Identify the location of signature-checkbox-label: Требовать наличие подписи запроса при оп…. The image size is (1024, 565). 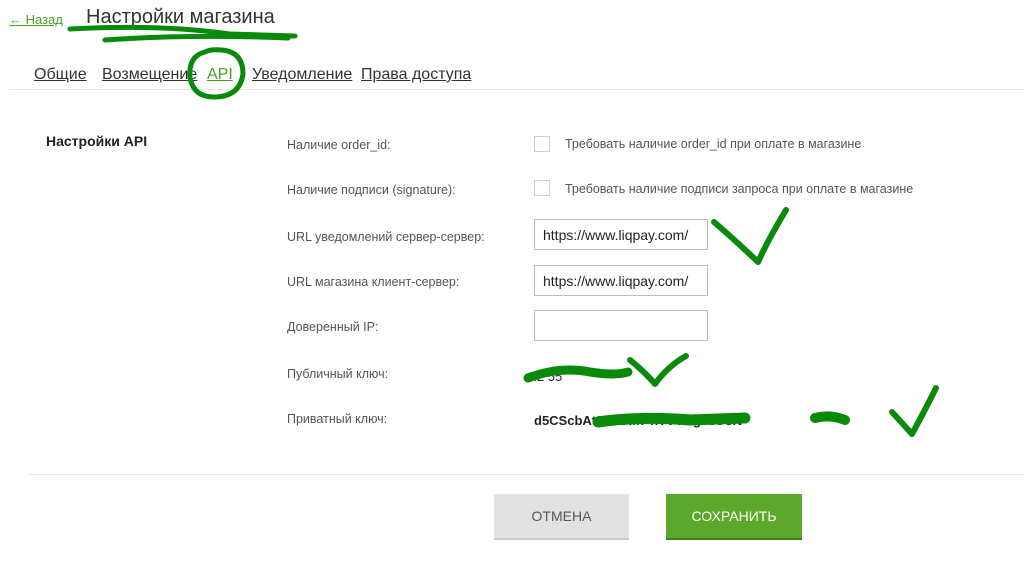
(739, 189).